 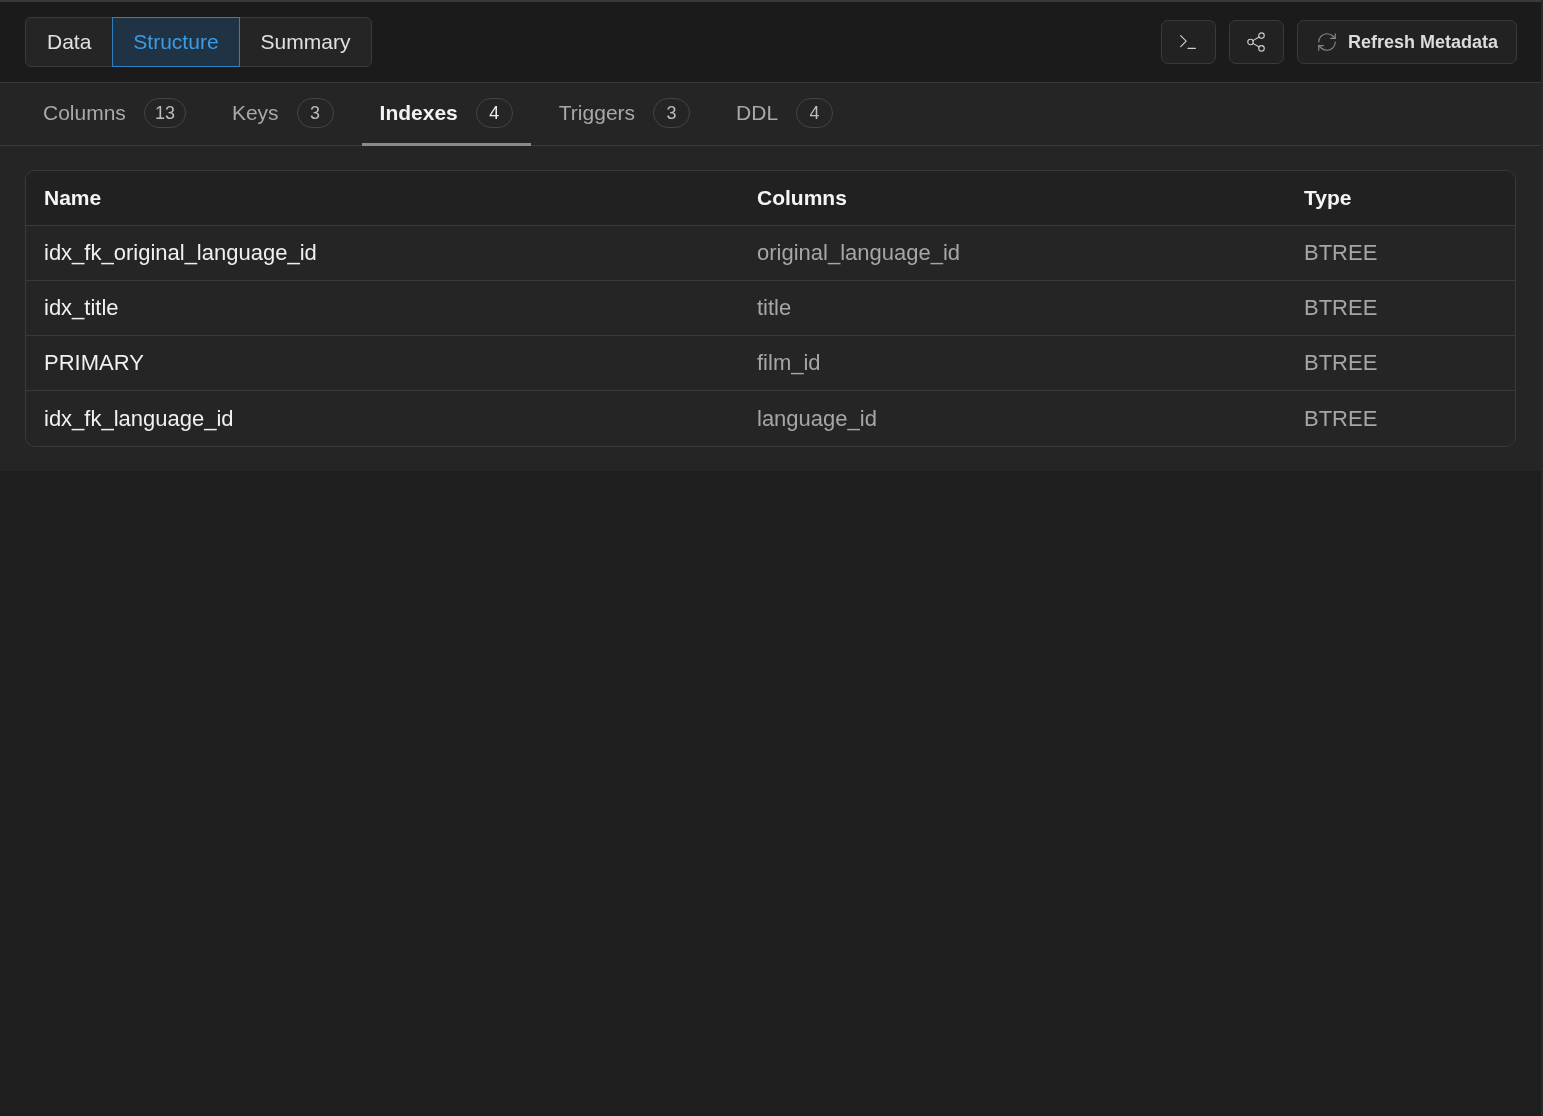 I want to click on refresh-icon, so click(x=1326, y=42).